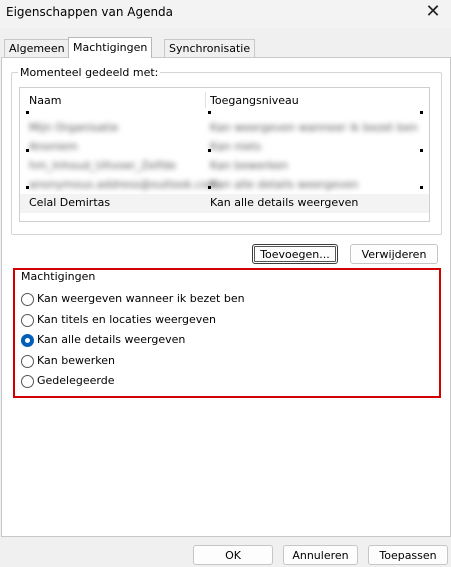 The image size is (451, 567). What do you see at coordinates (254, 100) in the screenshot?
I see `column-header-access: Toegangsniveau` at bounding box center [254, 100].